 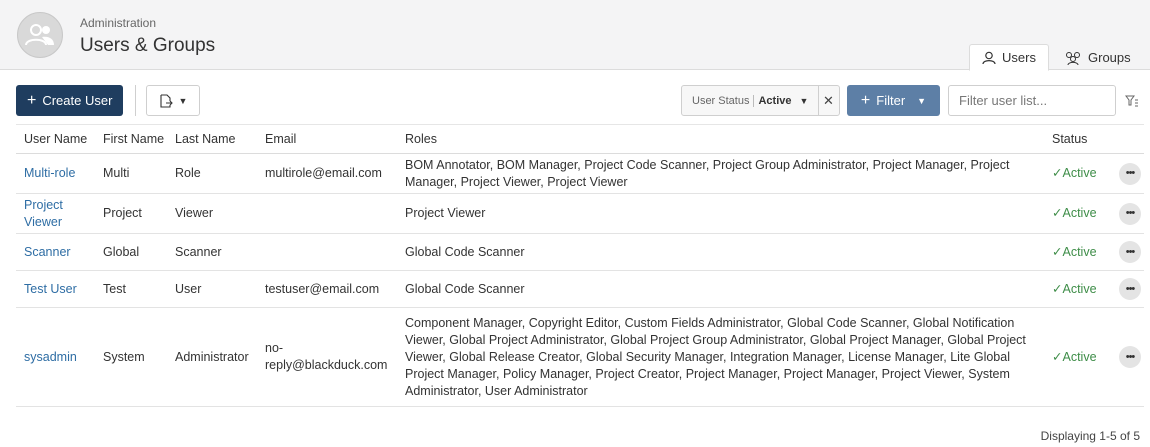 What do you see at coordinates (131, 213) in the screenshot?
I see `first-name-cell: Project` at bounding box center [131, 213].